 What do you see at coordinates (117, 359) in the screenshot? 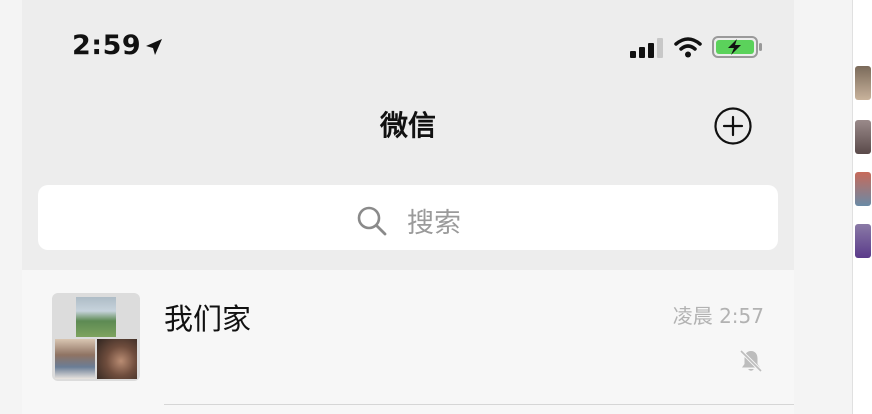
I see `avatar-tile-face` at bounding box center [117, 359].